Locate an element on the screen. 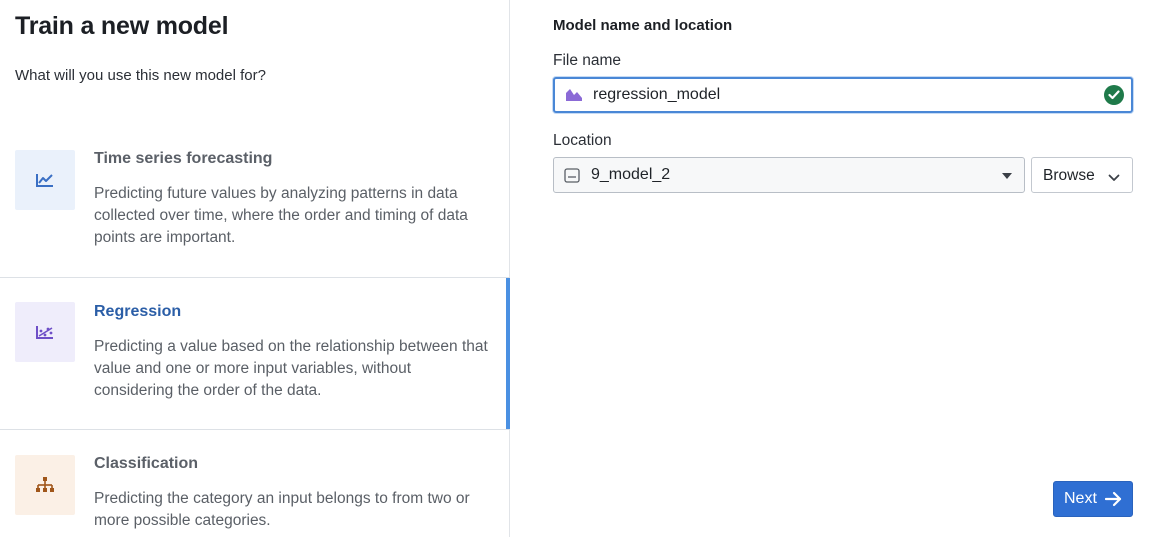 The image size is (1161, 537). browse-button: Browse is located at coordinates (1082, 175).